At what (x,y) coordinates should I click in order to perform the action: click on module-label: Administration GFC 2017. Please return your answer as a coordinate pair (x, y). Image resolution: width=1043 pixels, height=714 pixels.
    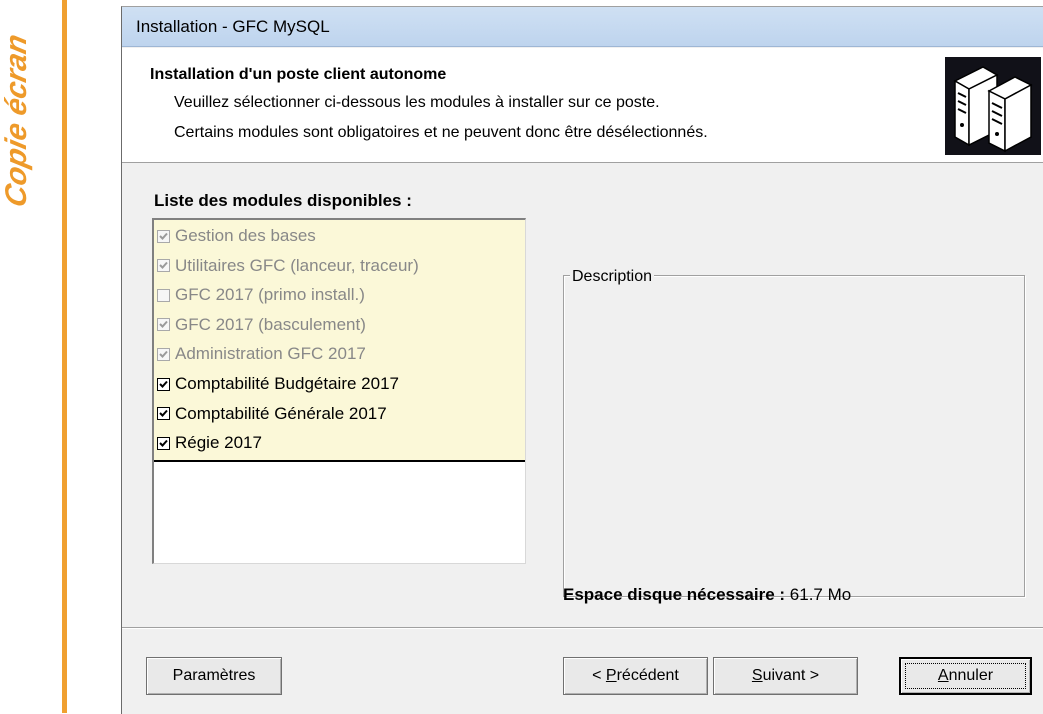
    Looking at the image, I should click on (270, 354).